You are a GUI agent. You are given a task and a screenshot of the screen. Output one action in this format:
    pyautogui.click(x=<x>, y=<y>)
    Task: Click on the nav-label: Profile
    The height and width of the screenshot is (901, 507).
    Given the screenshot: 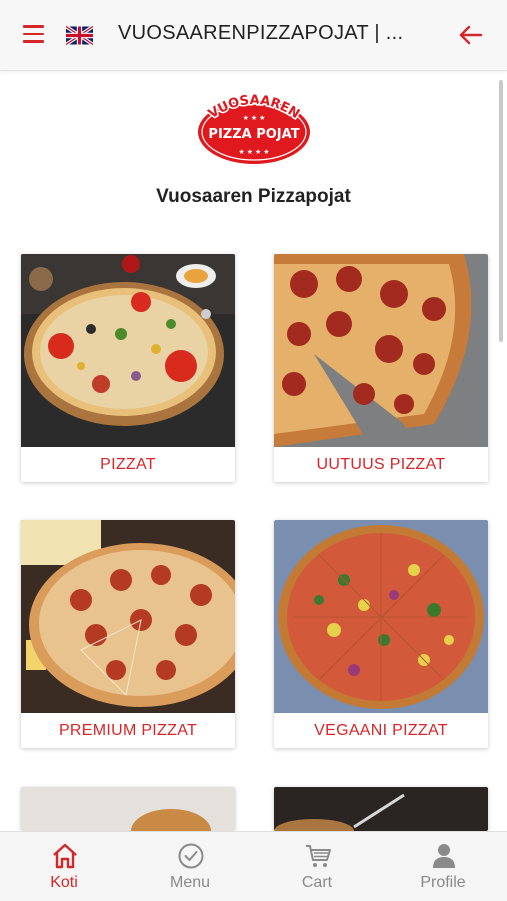 What is the action you would take?
    pyautogui.click(x=443, y=882)
    